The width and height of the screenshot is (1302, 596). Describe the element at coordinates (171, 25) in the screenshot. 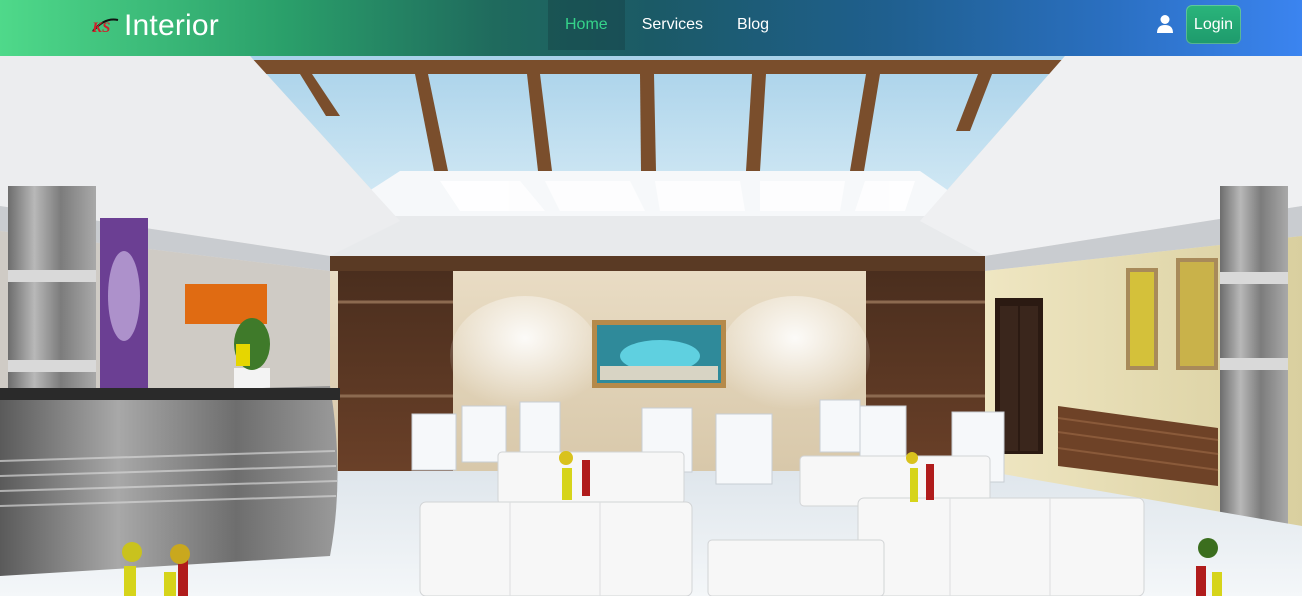

I see `brand-name: Interior` at that location.